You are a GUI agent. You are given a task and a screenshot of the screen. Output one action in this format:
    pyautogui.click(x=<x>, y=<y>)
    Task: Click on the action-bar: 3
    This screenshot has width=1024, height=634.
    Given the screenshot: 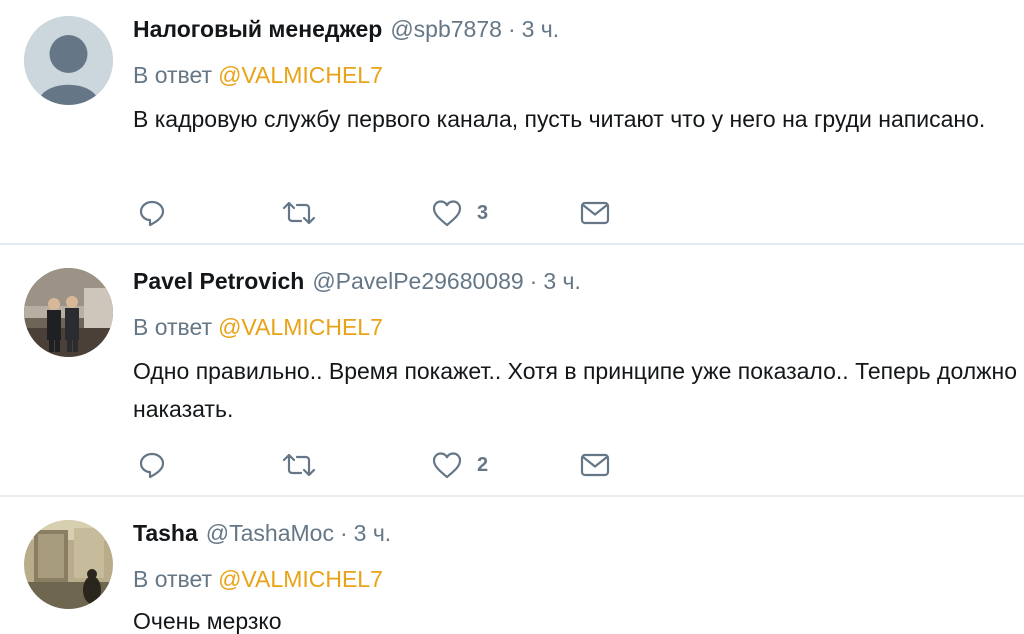 What is the action you would take?
    pyautogui.click(x=383, y=213)
    